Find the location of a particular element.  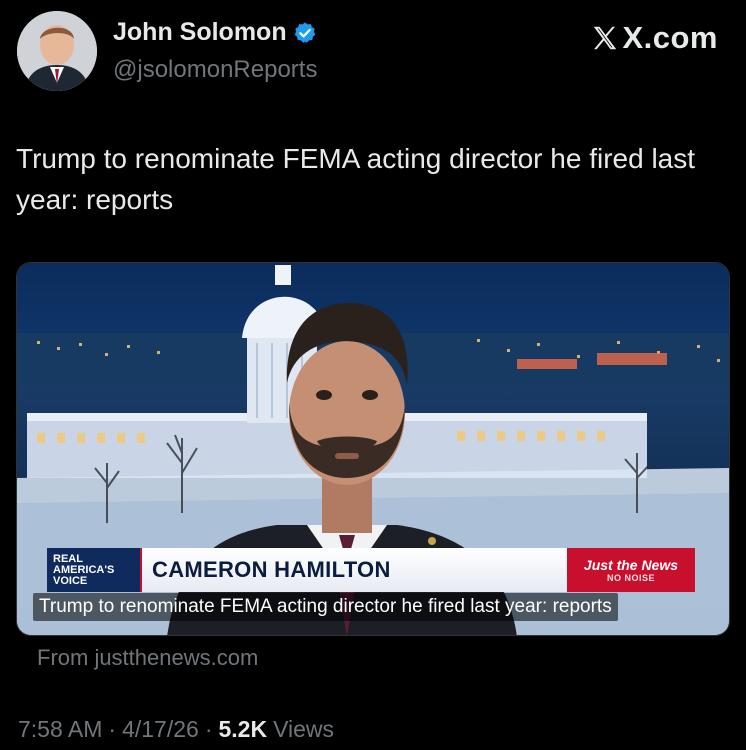

show-logo: Just the News NO NOISE is located at coordinates (631, 570).